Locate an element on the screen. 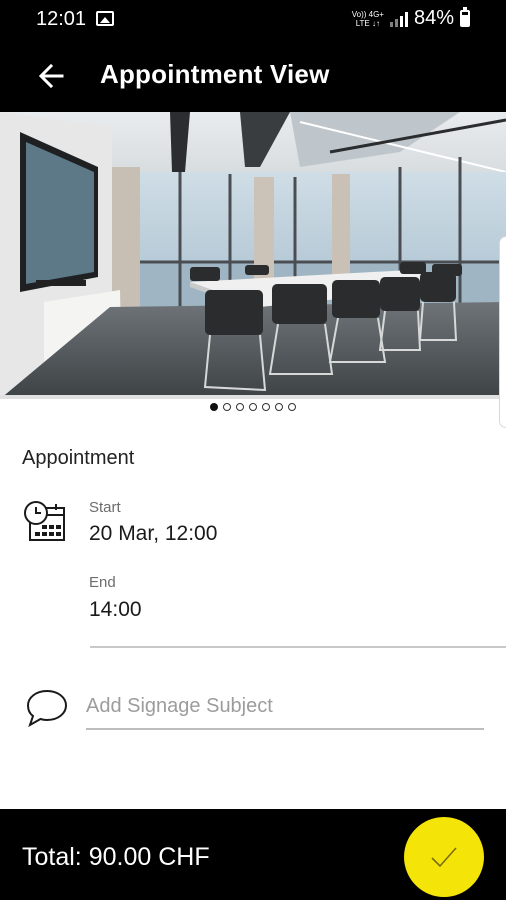 The height and width of the screenshot is (900, 506). network-indicator: Vo)) 4G+ LTE ↓↑ is located at coordinates (368, 19).